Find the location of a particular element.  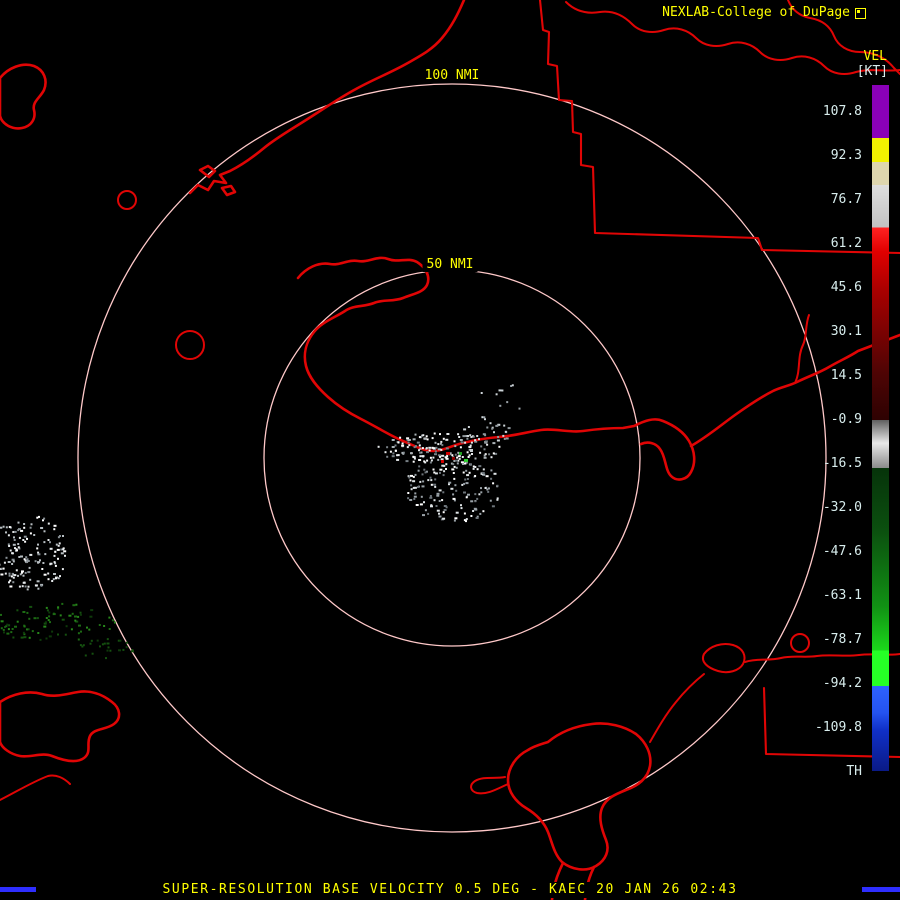

velocity-colorbar is located at coordinates (880, 428).